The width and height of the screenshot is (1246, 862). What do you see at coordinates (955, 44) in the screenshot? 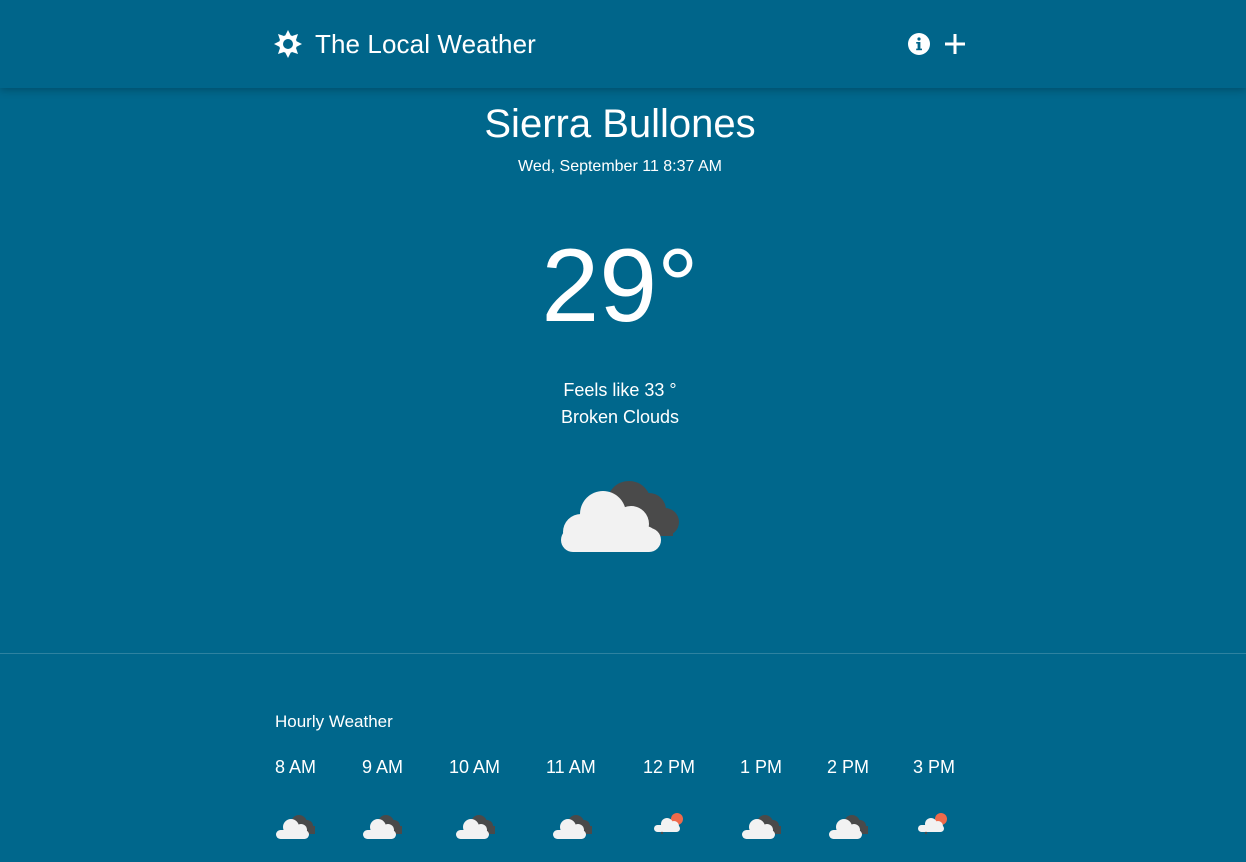
I see `plus-icon` at bounding box center [955, 44].